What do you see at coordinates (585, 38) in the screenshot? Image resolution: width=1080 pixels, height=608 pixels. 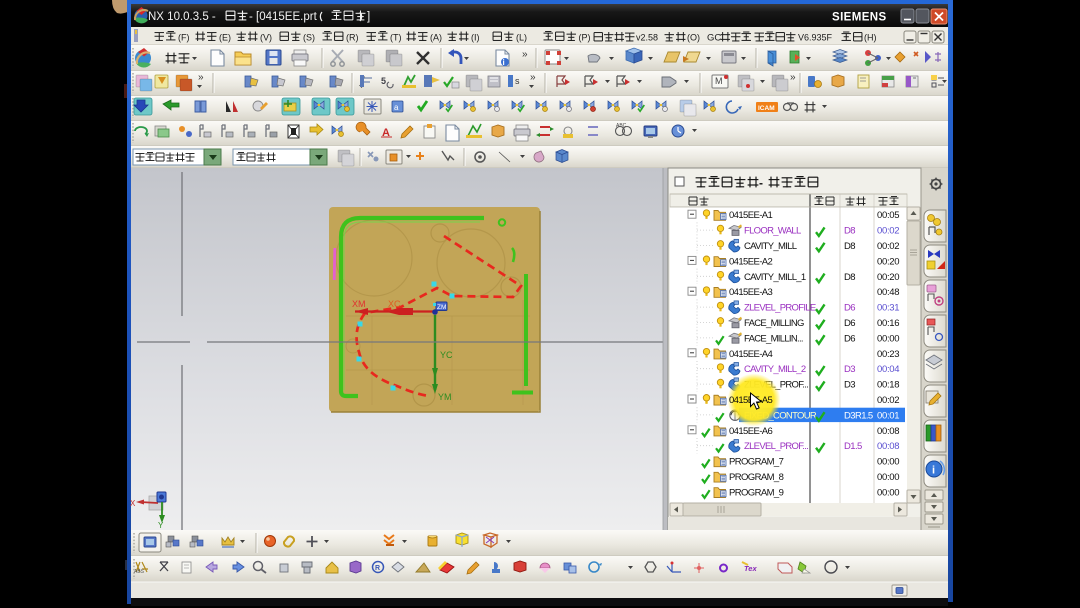 I see `svg-text: (P)` at bounding box center [585, 38].